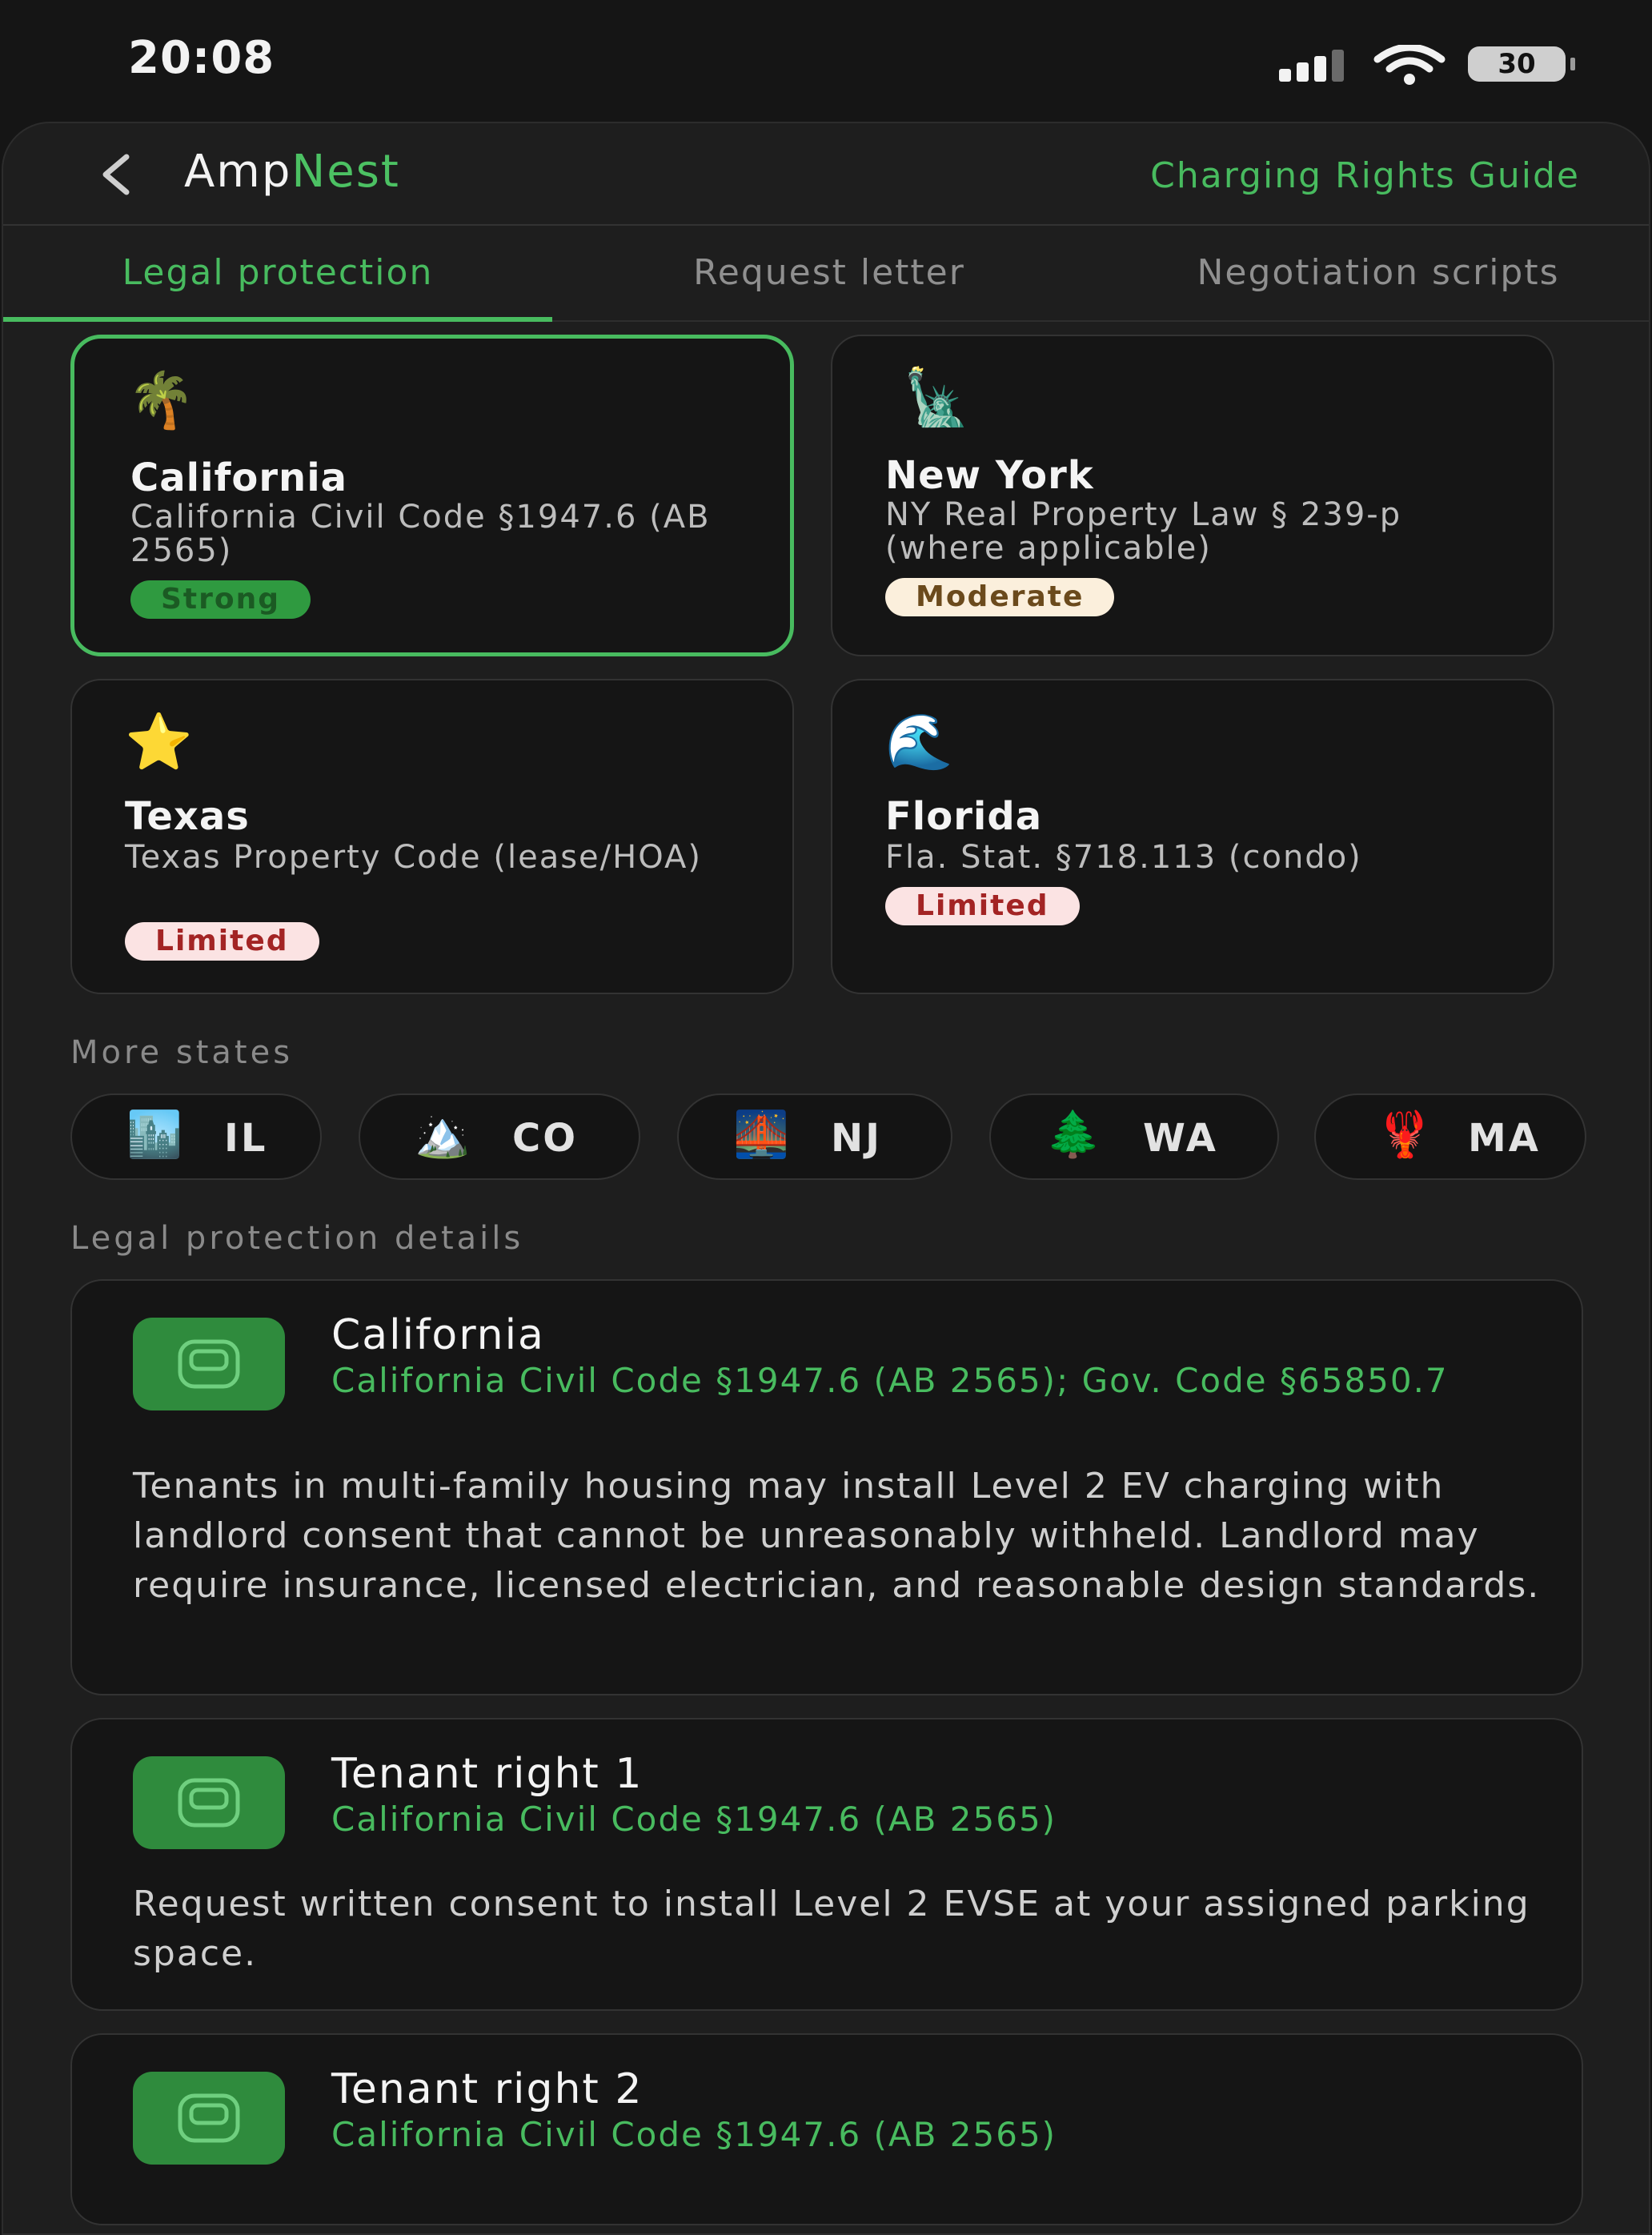 The height and width of the screenshot is (2235, 1652). What do you see at coordinates (814, 1136) in the screenshot?
I see `state-chip-nj: 🌉 NJ` at bounding box center [814, 1136].